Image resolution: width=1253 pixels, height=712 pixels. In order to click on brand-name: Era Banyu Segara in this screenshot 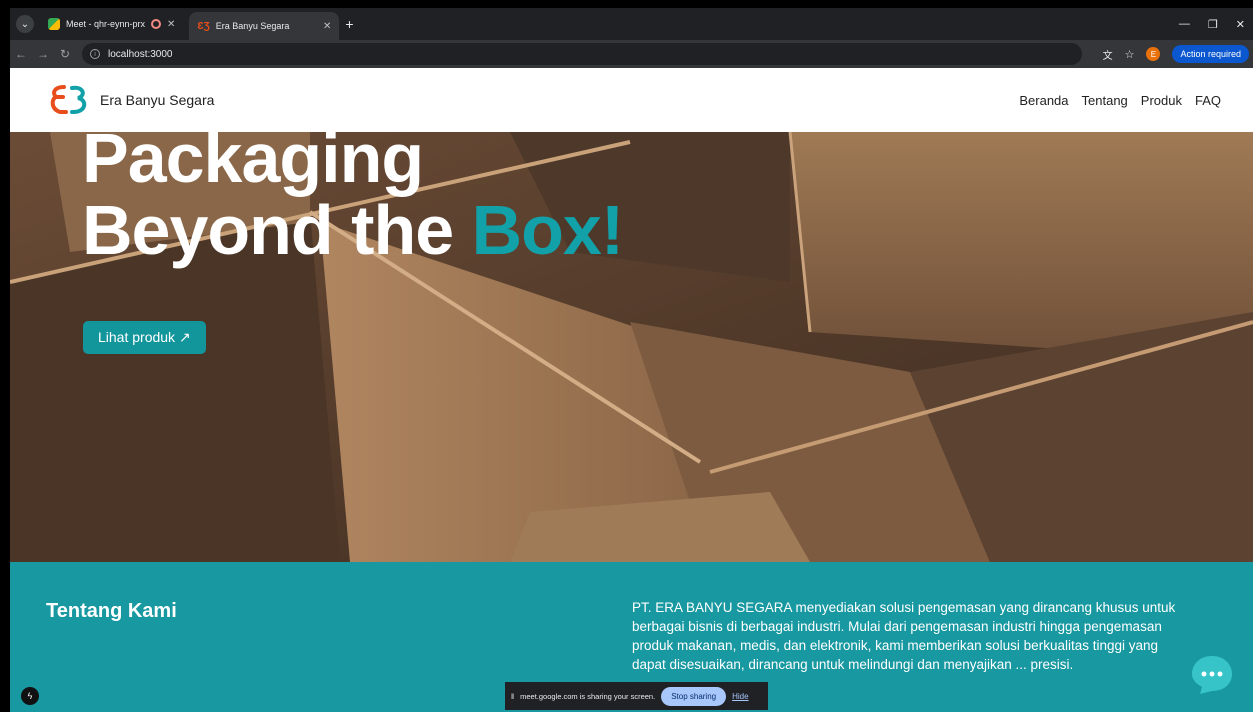, I will do `click(157, 100)`.